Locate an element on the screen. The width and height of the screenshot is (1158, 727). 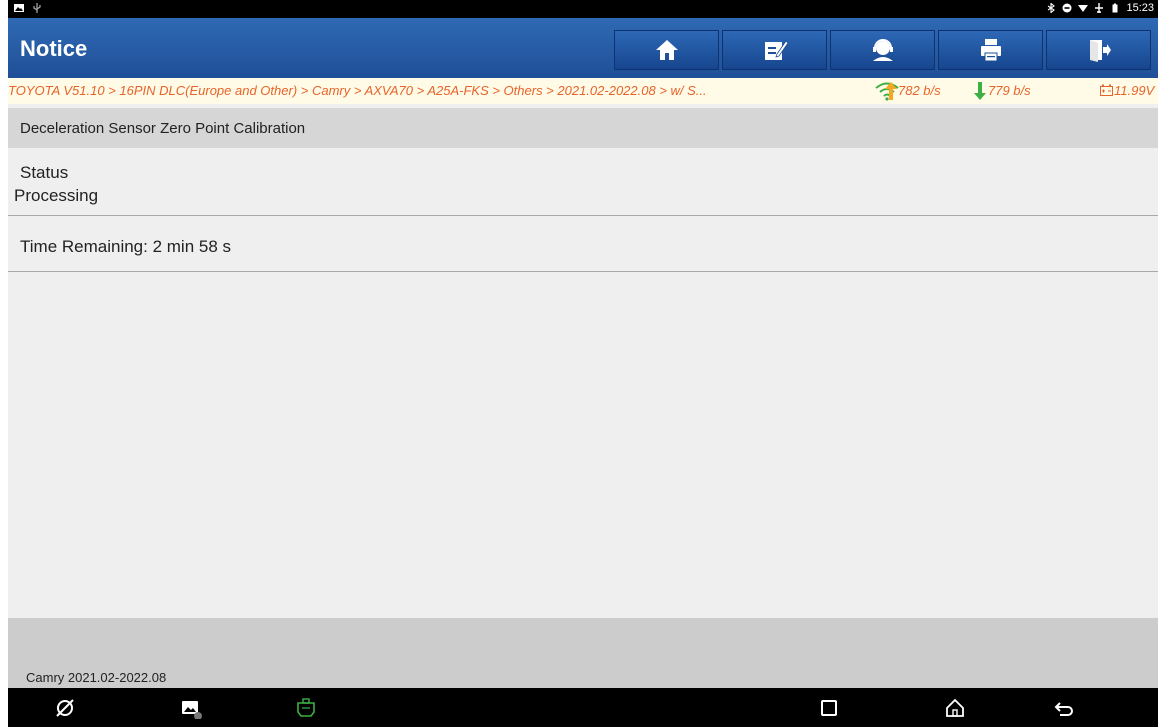
system-navigation-bar is located at coordinates (583, 707).